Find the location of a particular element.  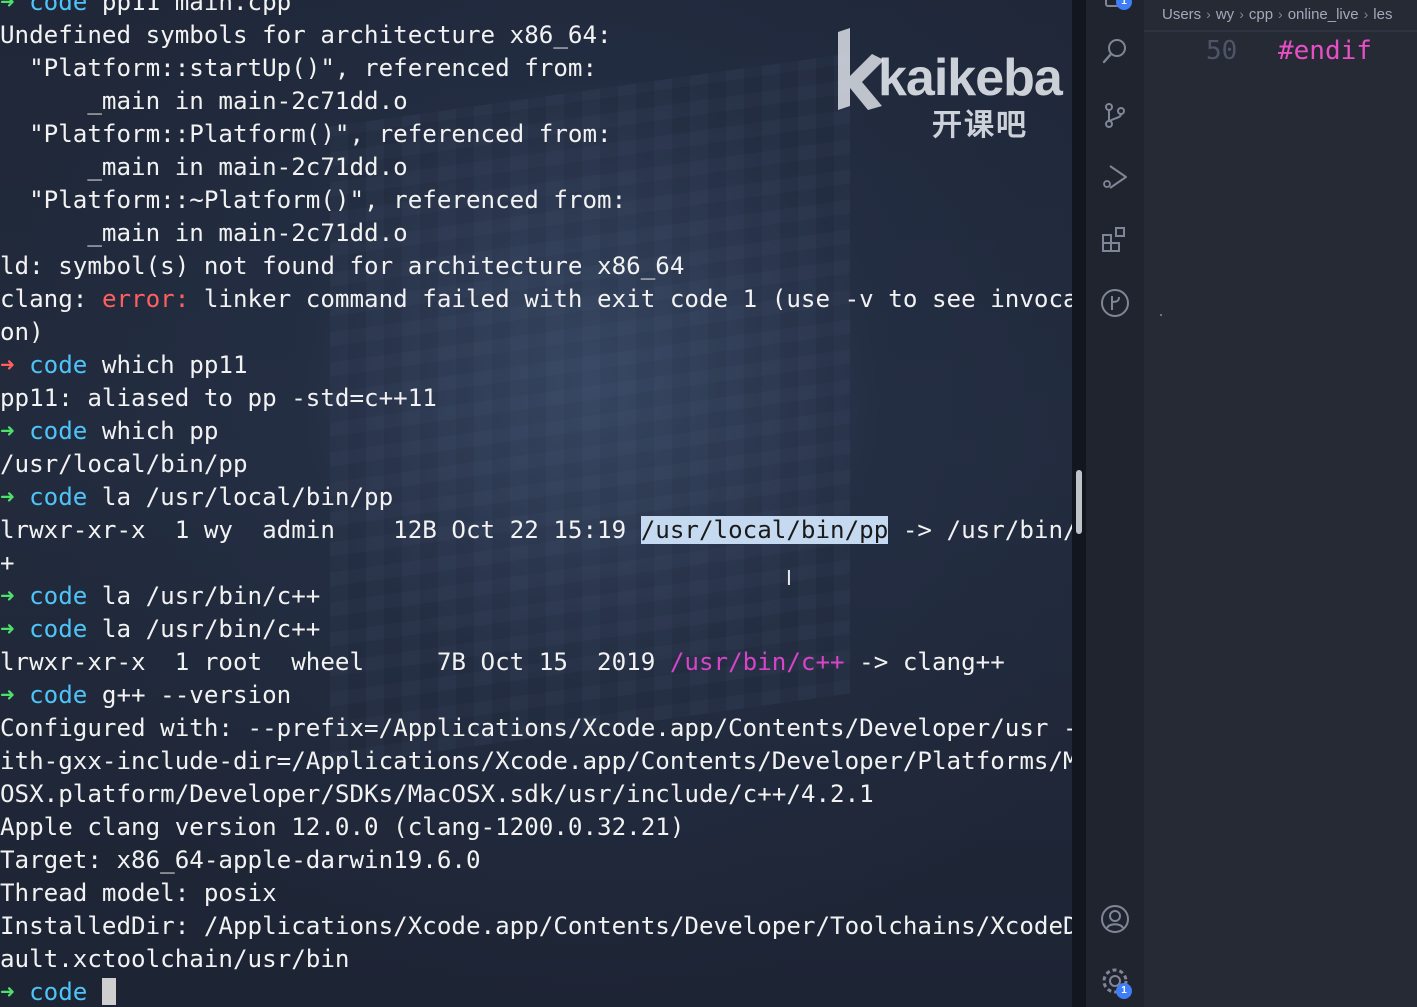

search-icon is located at coordinates (1115, 51).